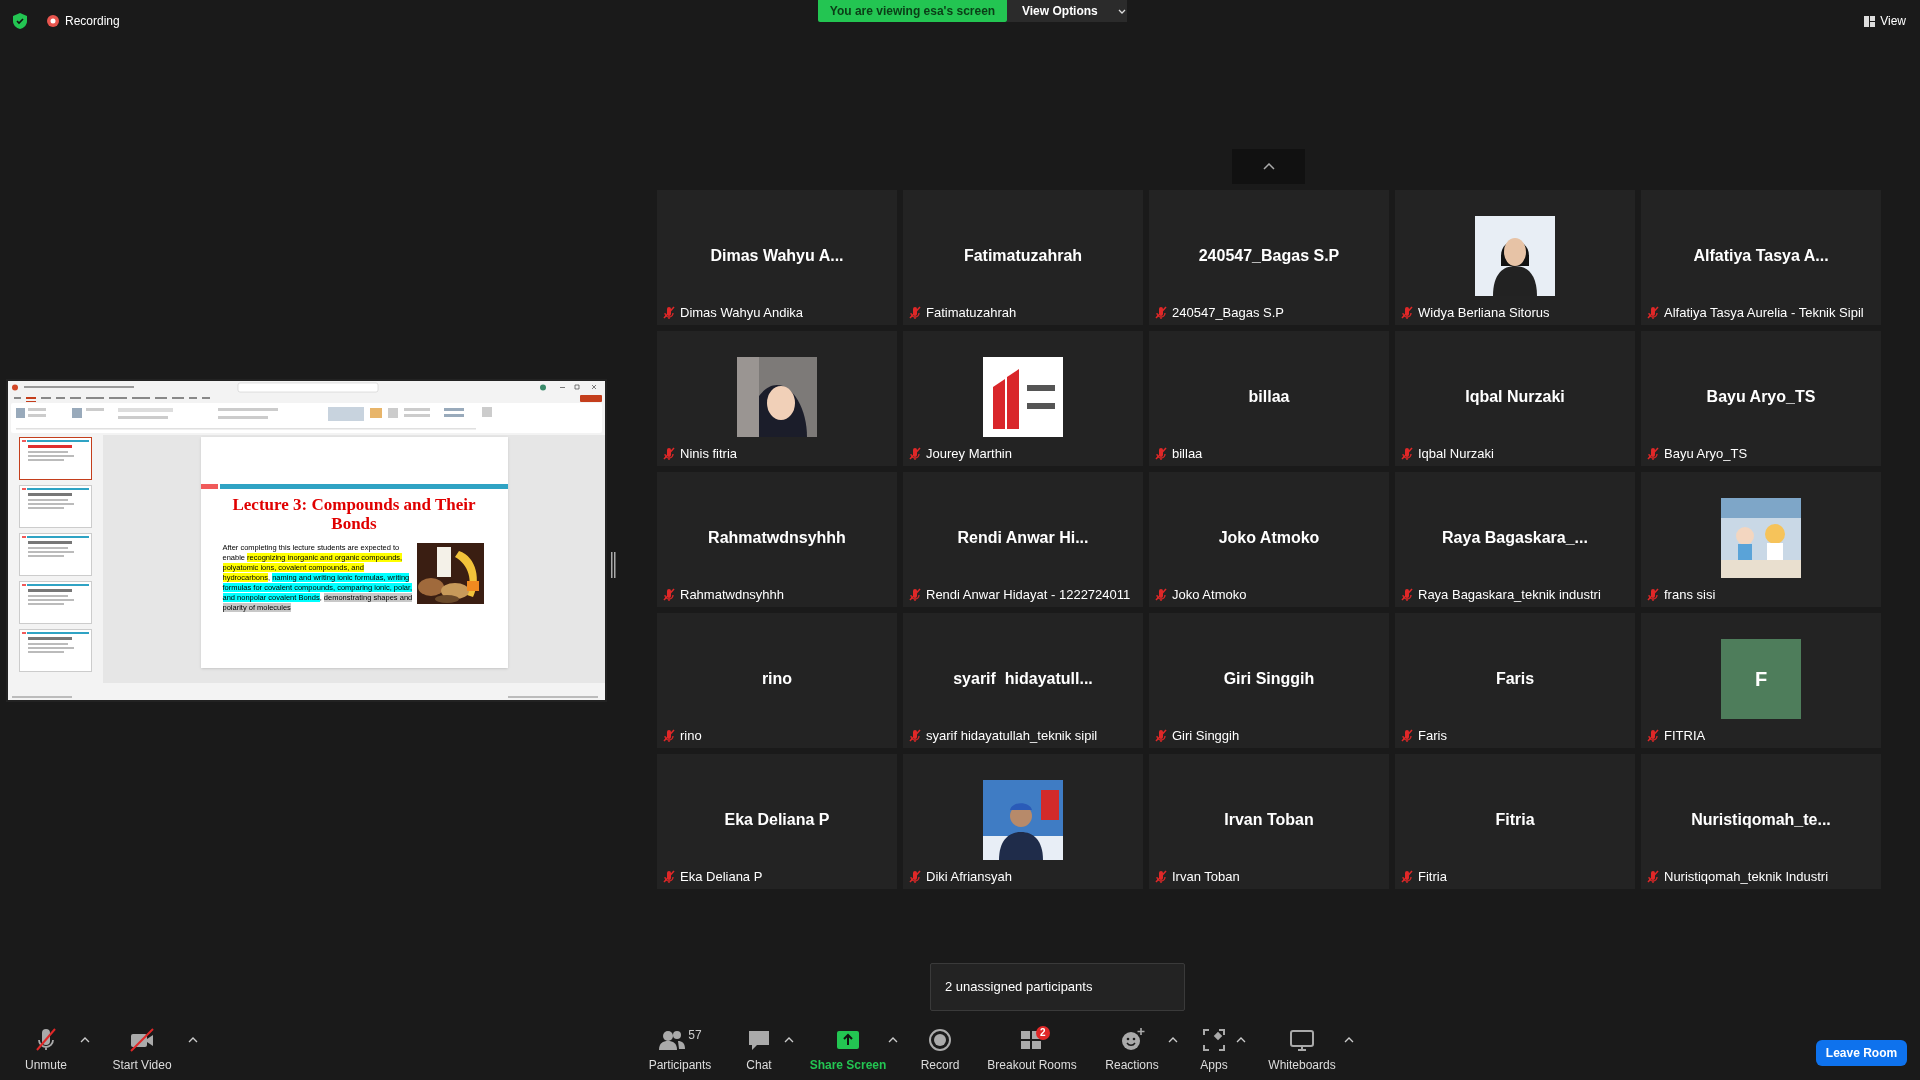 The width and height of the screenshot is (1920, 1080). Describe the element at coordinates (1269, 678) in the screenshot. I see `participant-name: Giri Singgih` at that location.